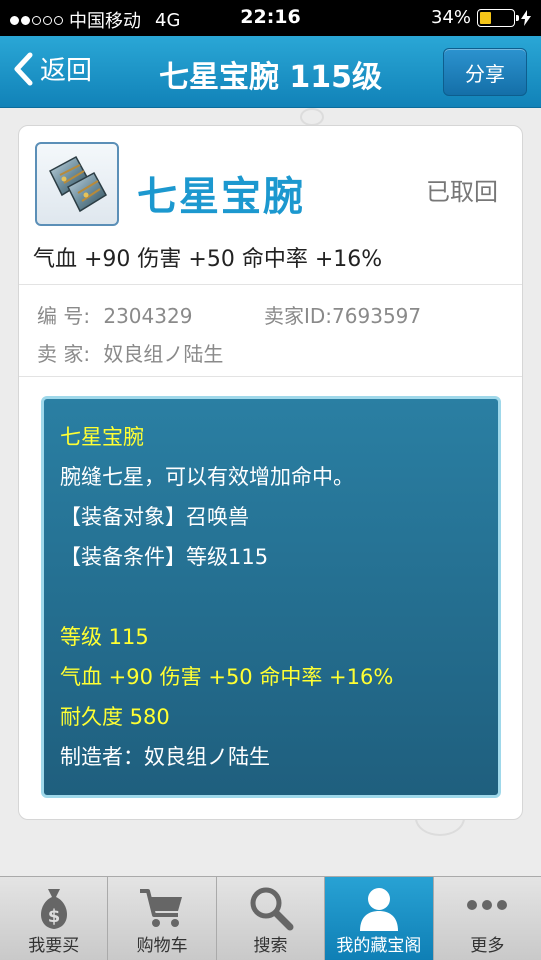 This screenshot has height=960, width=541. Describe the element at coordinates (165, 757) in the screenshot. I see `tooltip-maker: 制造者：奴良组ノ陆生` at that location.